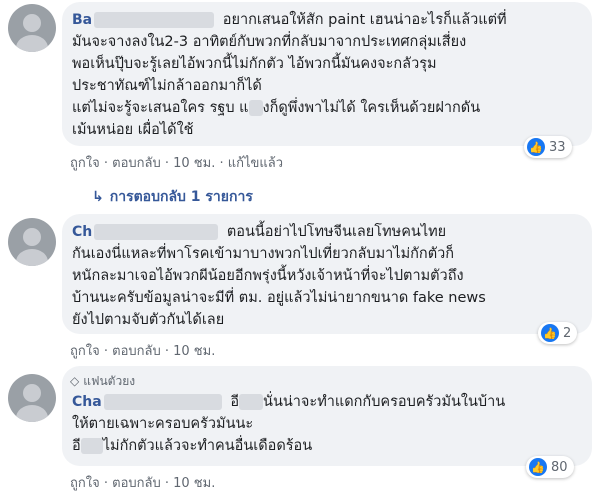 The height and width of the screenshot is (493, 616). What do you see at coordinates (160, 108) in the screenshot?
I see `comment-text-fragment: แต่ไม่จะรู้จะเสนอใคร รฐบ แ` at bounding box center [160, 108].